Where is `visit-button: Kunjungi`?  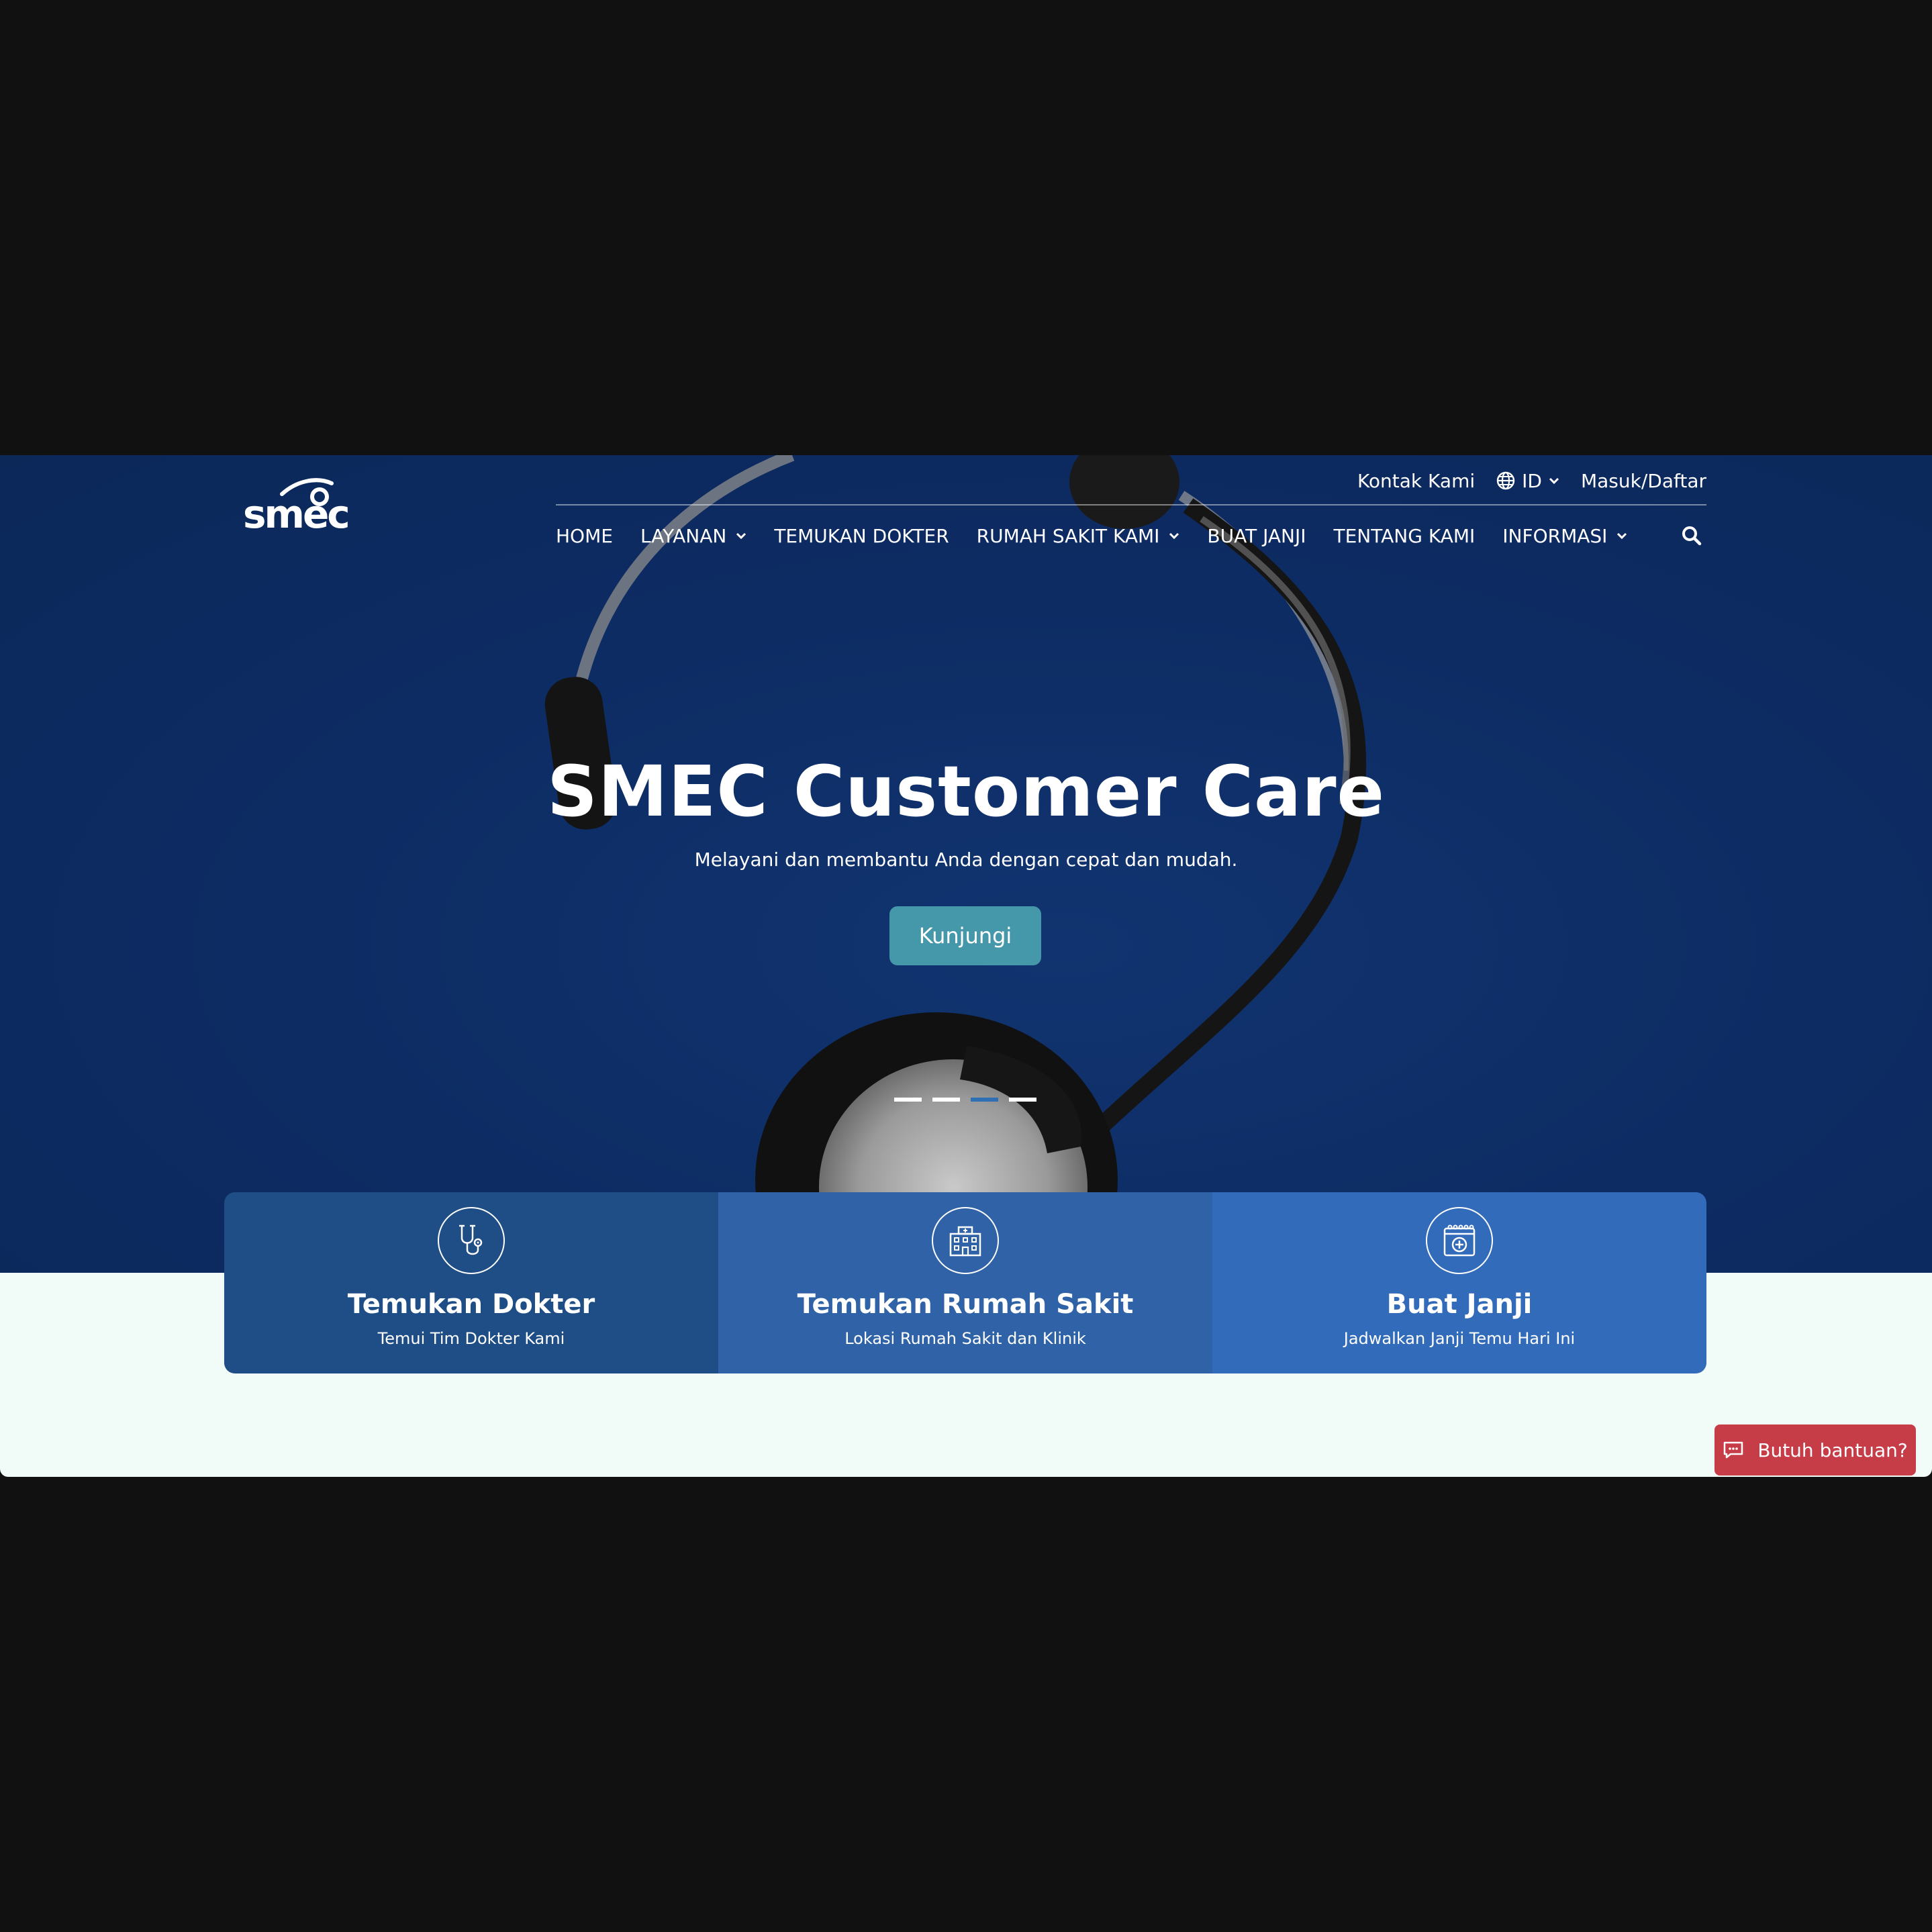 visit-button: Kunjungi is located at coordinates (965, 935).